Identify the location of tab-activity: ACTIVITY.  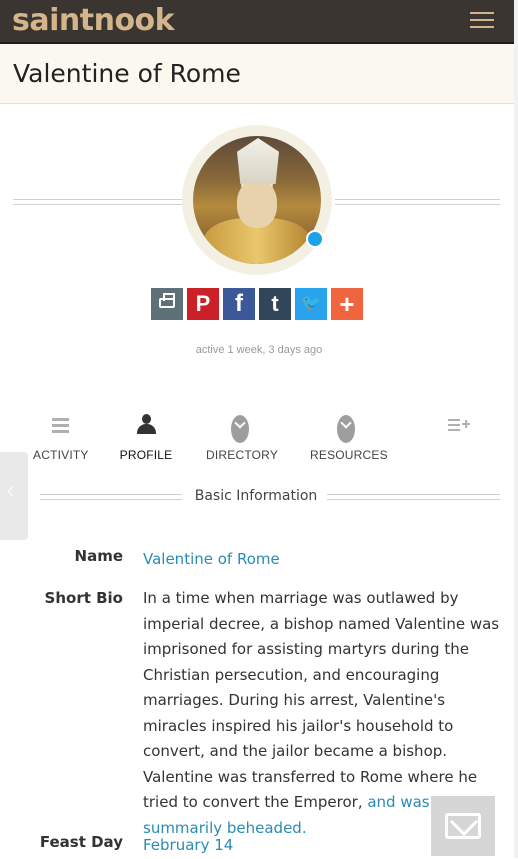
(61, 436).